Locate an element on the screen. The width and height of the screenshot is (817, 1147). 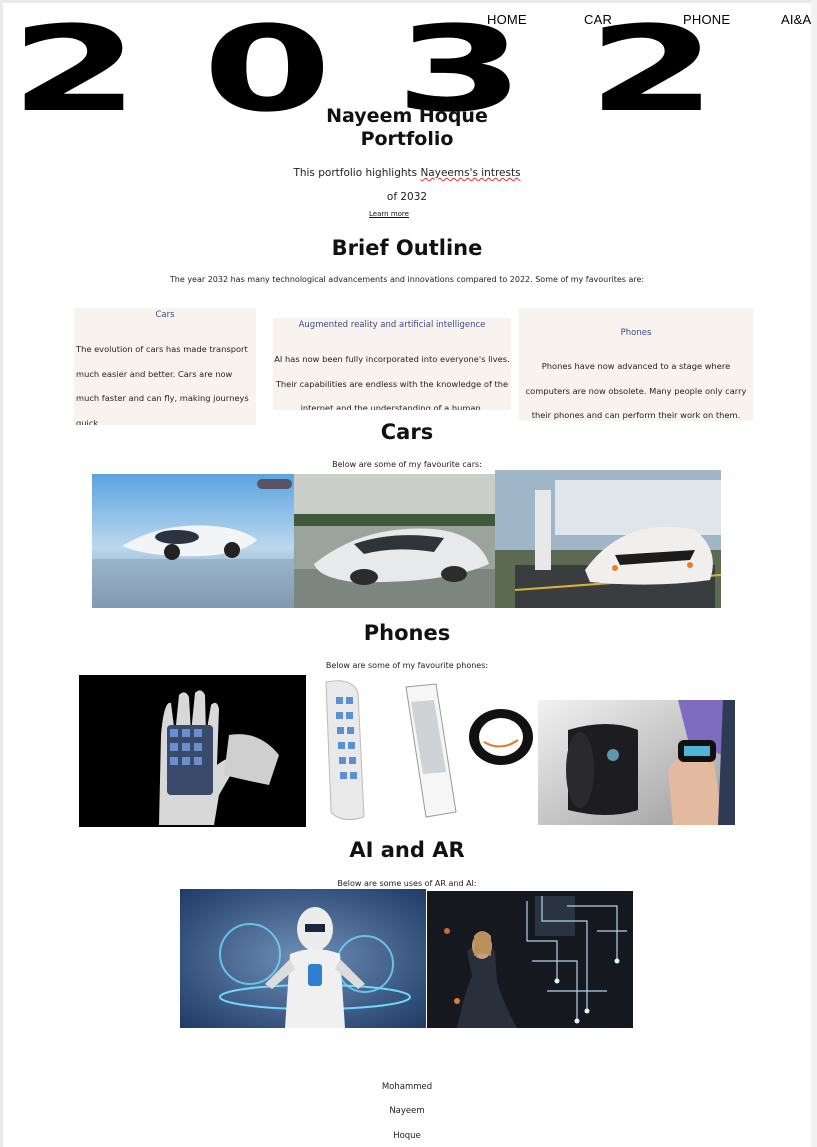
desc-misspelled: Nayeems's intrests is located at coordinates (470, 173).